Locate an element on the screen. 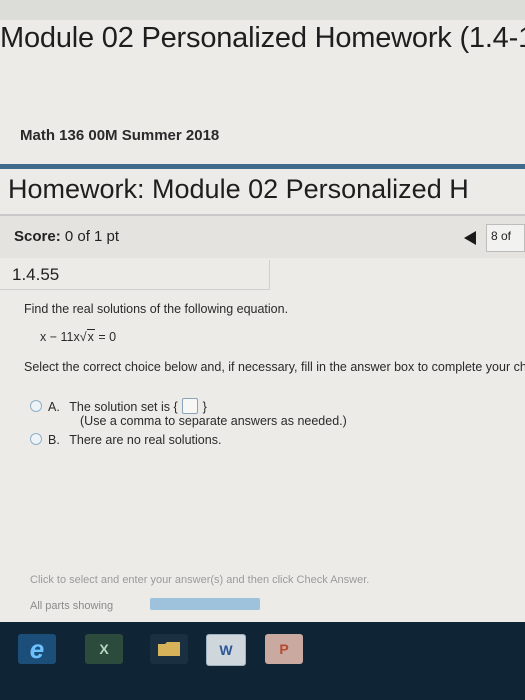 This screenshot has width=525, height=700. choice-b: B. There are no real solutions. is located at coordinates (125, 440).